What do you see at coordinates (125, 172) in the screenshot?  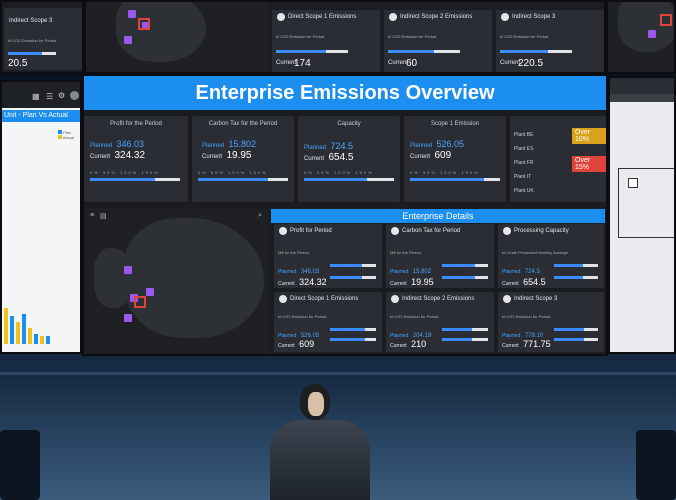 I see `scale-labels: 0% 50% 100% 150%` at bounding box center [125, 172].